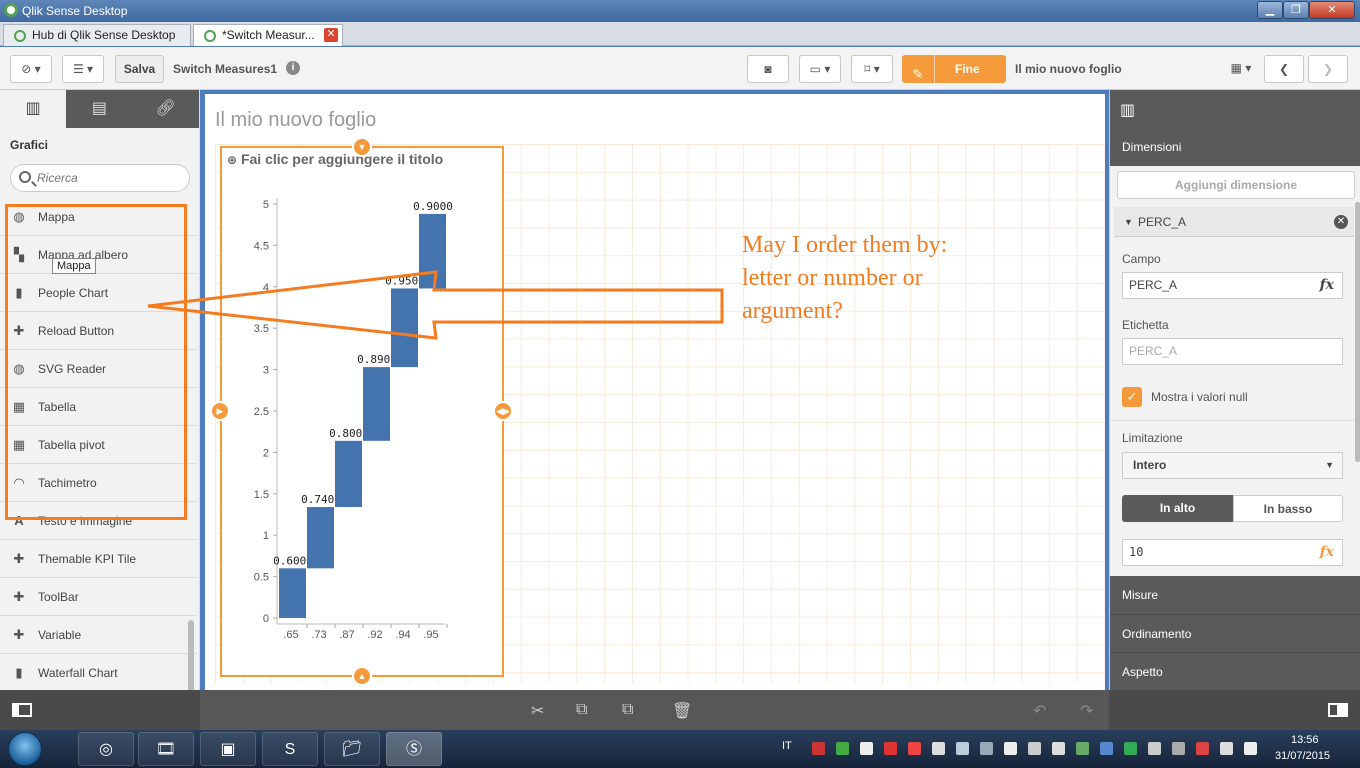 This screenshot has width=1360, height=768. Describe the element at coordinates (352, 749) in the screenshot. I see `taskbar-explorer-icon: 📁︎` at that location.